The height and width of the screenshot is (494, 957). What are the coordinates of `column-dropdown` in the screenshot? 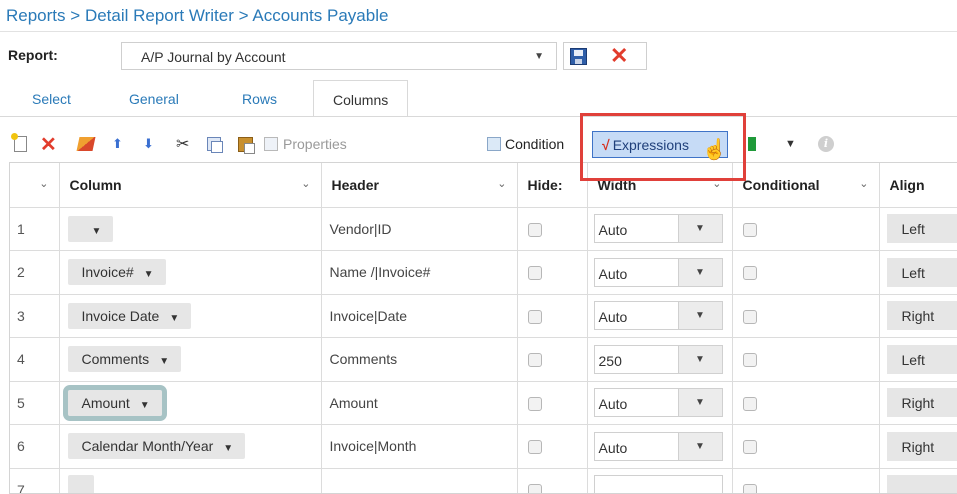 It's located at (80, 484).